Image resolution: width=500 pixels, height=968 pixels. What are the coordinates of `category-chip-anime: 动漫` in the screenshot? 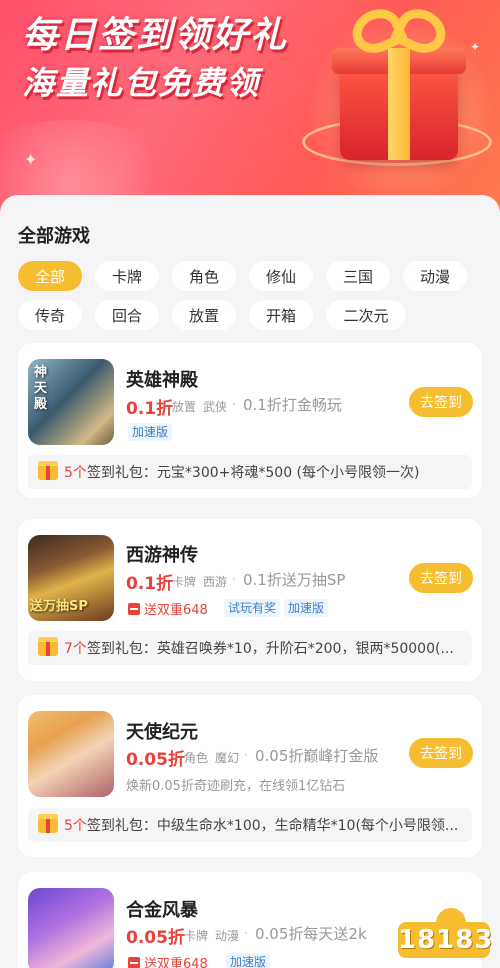 It's located at (435, 276).